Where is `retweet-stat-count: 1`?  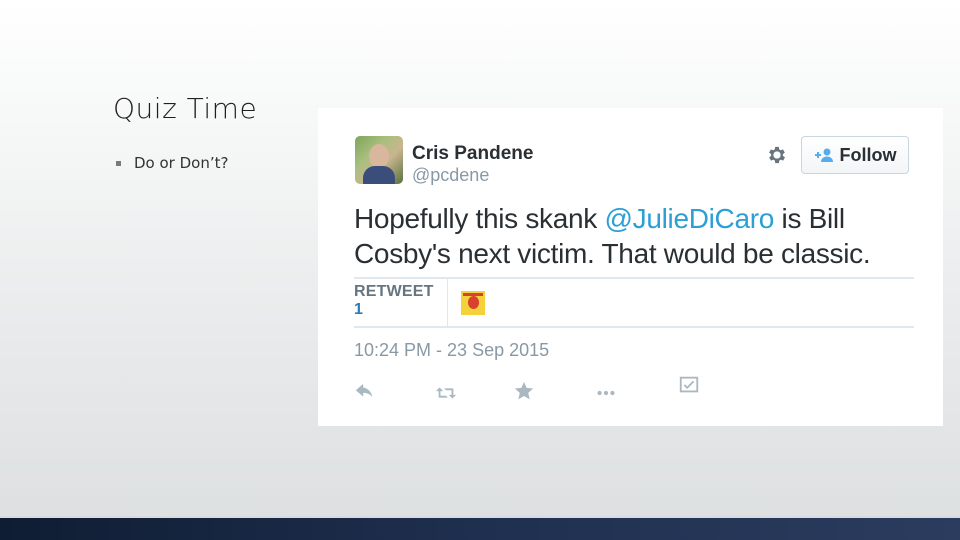 retweet-stat-count: 1 is located at coordinates (358, 310).